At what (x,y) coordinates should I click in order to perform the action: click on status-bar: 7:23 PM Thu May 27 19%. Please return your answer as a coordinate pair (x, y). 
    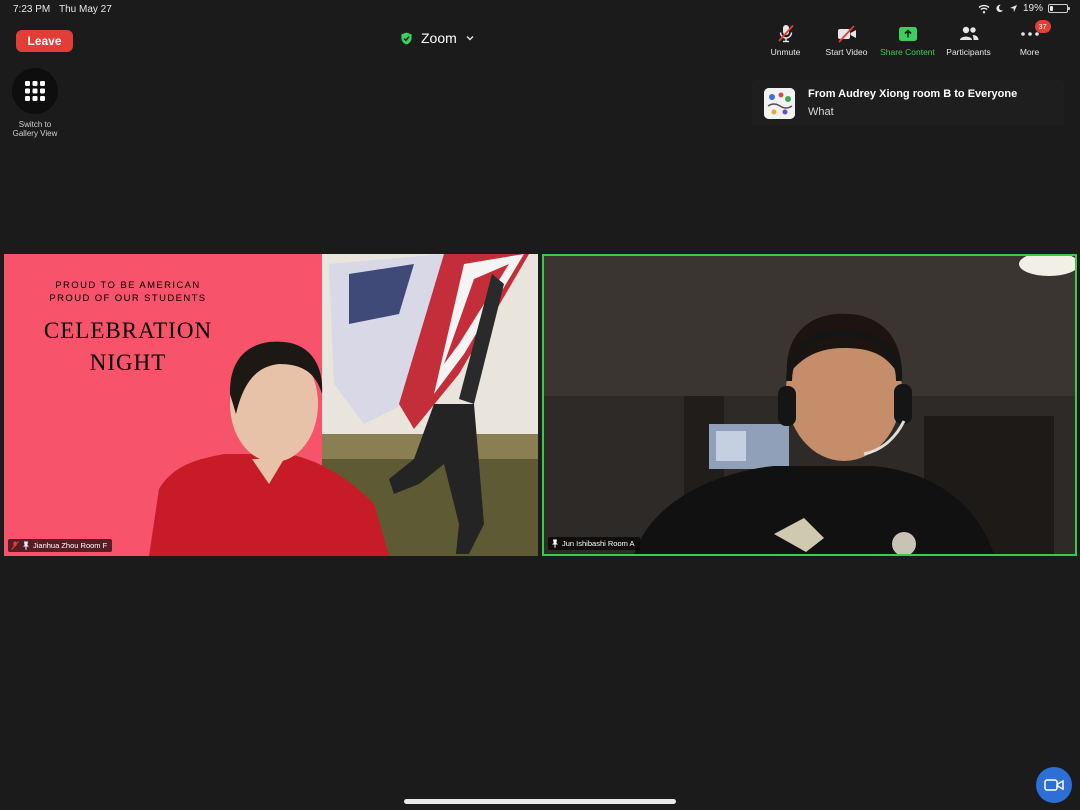
    Looking at the image, I should click on (540, 10).